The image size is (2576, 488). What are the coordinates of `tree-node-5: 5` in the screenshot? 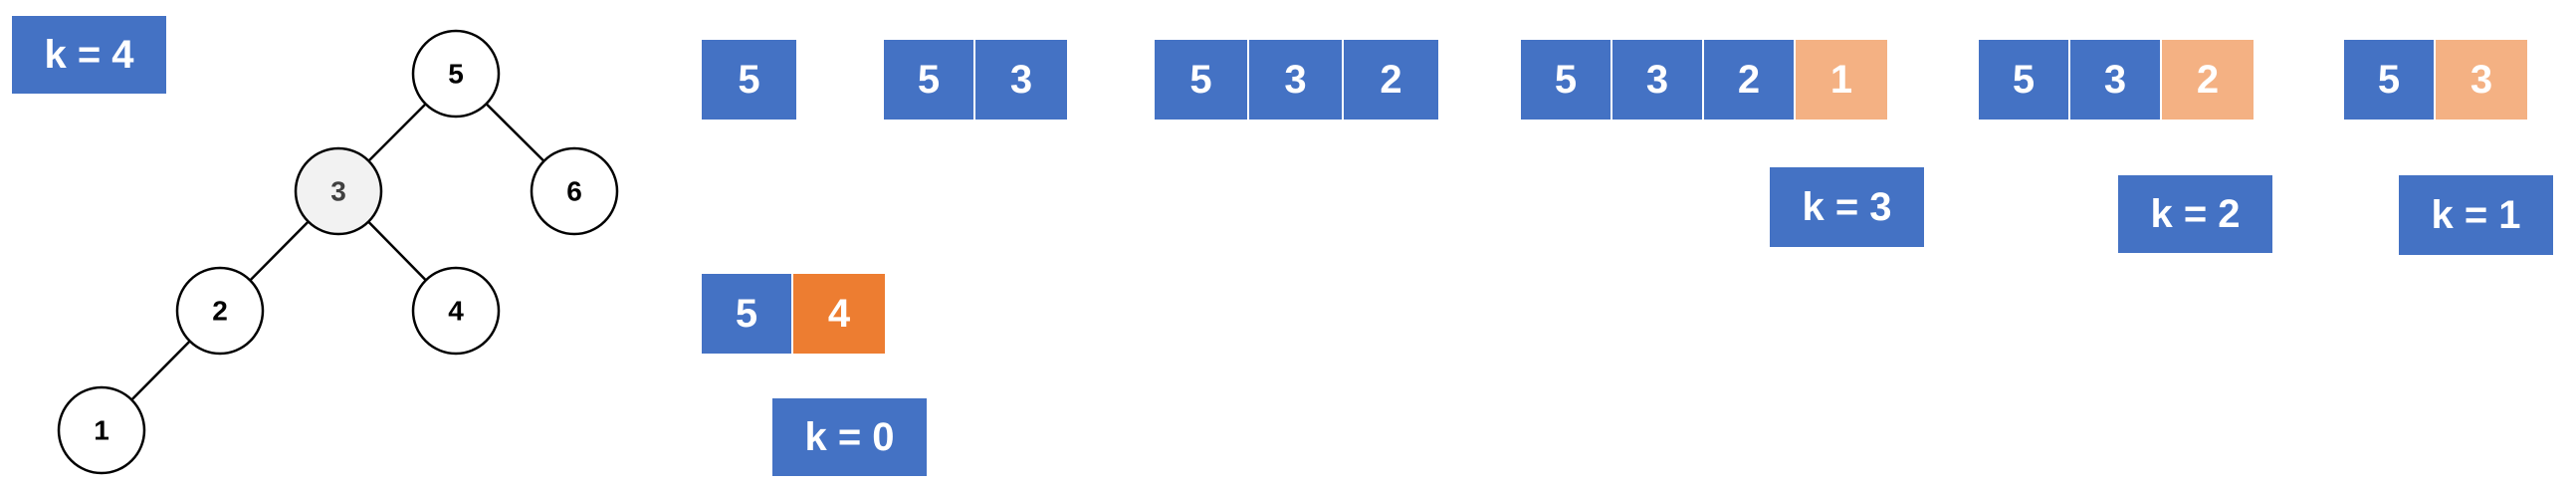 It's located at (456, 74).